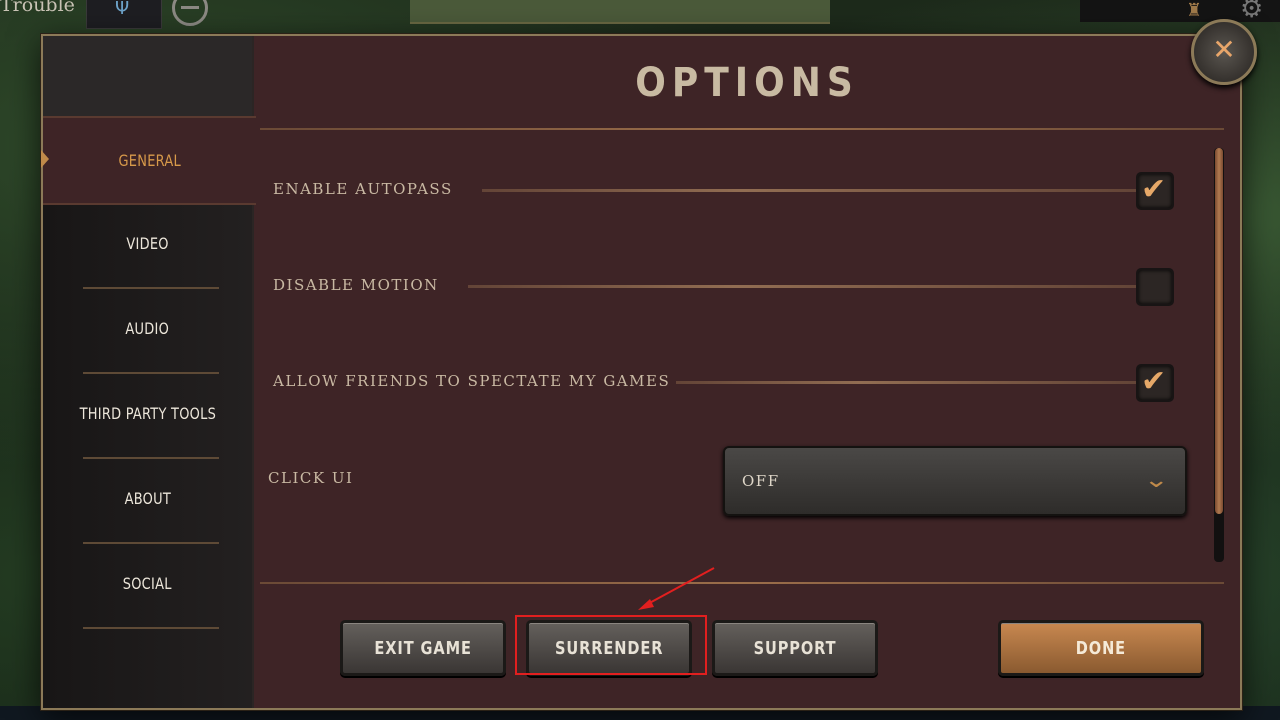 Image resolution: width=1280 pixels, height=720 pixels. I want to click on setting-label: ENABLE AUTOPASS, so click(363, 189).